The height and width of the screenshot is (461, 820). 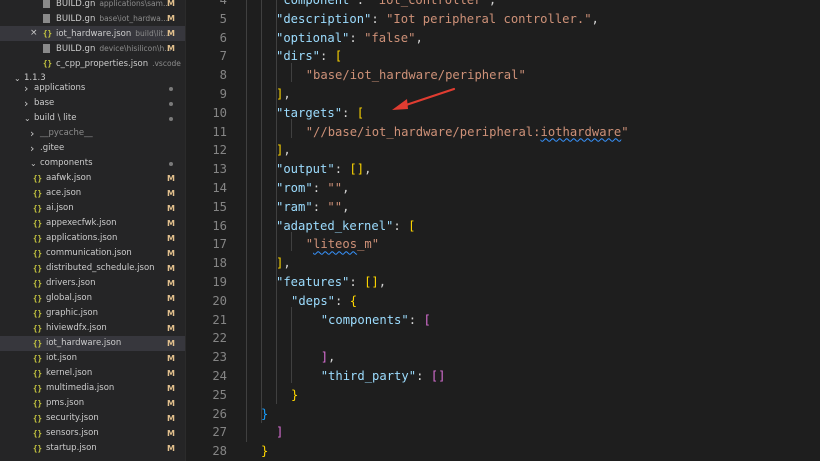 What do you see at coordinates (34, 33) in the screenshot?
I see `close-icon: ×` at bounding box center [34, 33].